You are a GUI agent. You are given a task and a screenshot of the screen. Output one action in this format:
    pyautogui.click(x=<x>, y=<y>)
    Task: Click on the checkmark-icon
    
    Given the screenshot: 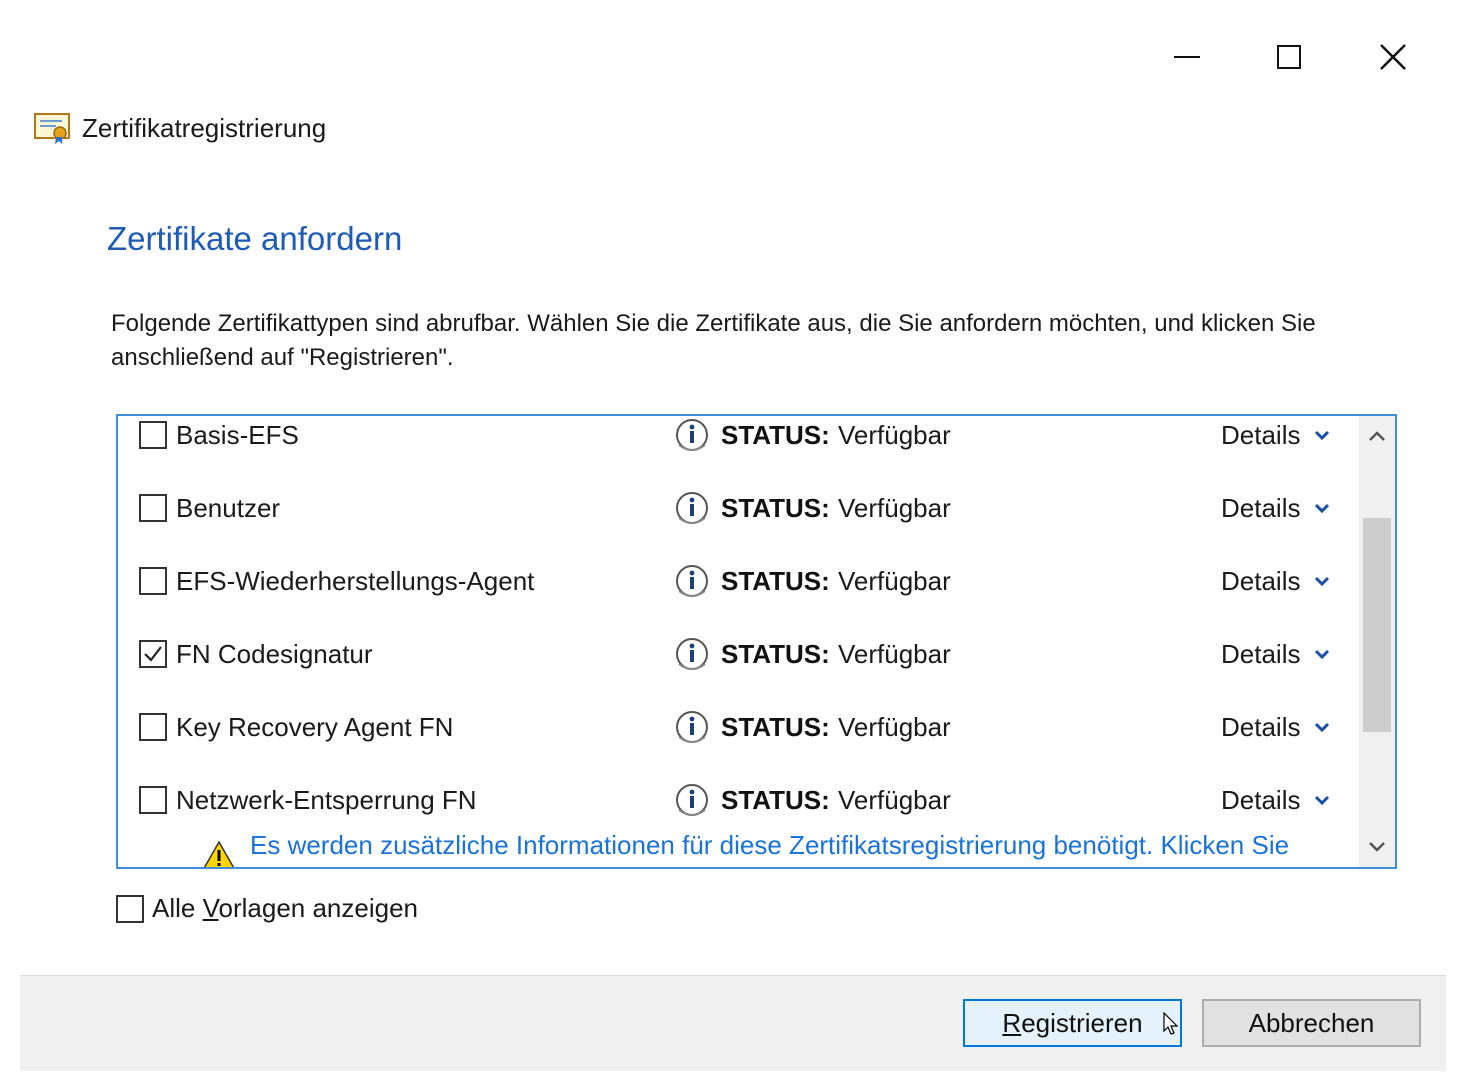 What is the action you would take?
    pyautogui.click(x=153, y=654)
    